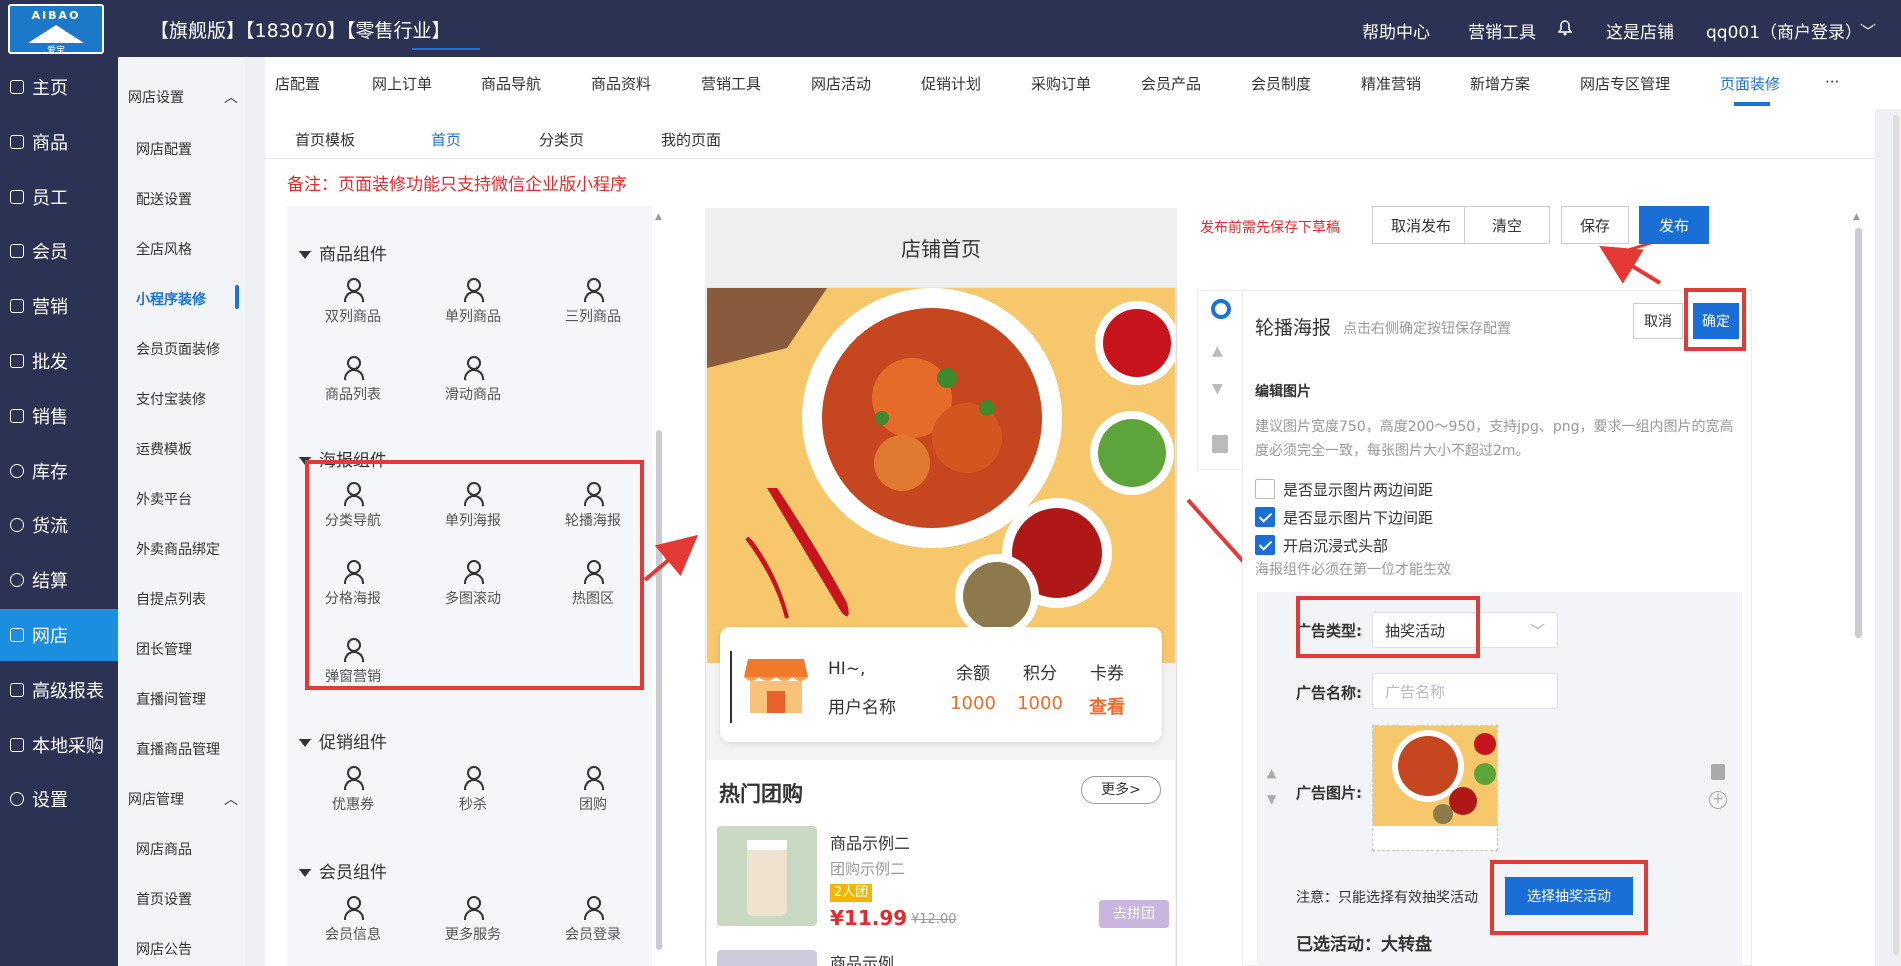 The width and height of the screenshot is (1901, 966). Describe the element at coordinates (869, 918) in the screenshot. I see `product-price: ¥11.99` at that location.